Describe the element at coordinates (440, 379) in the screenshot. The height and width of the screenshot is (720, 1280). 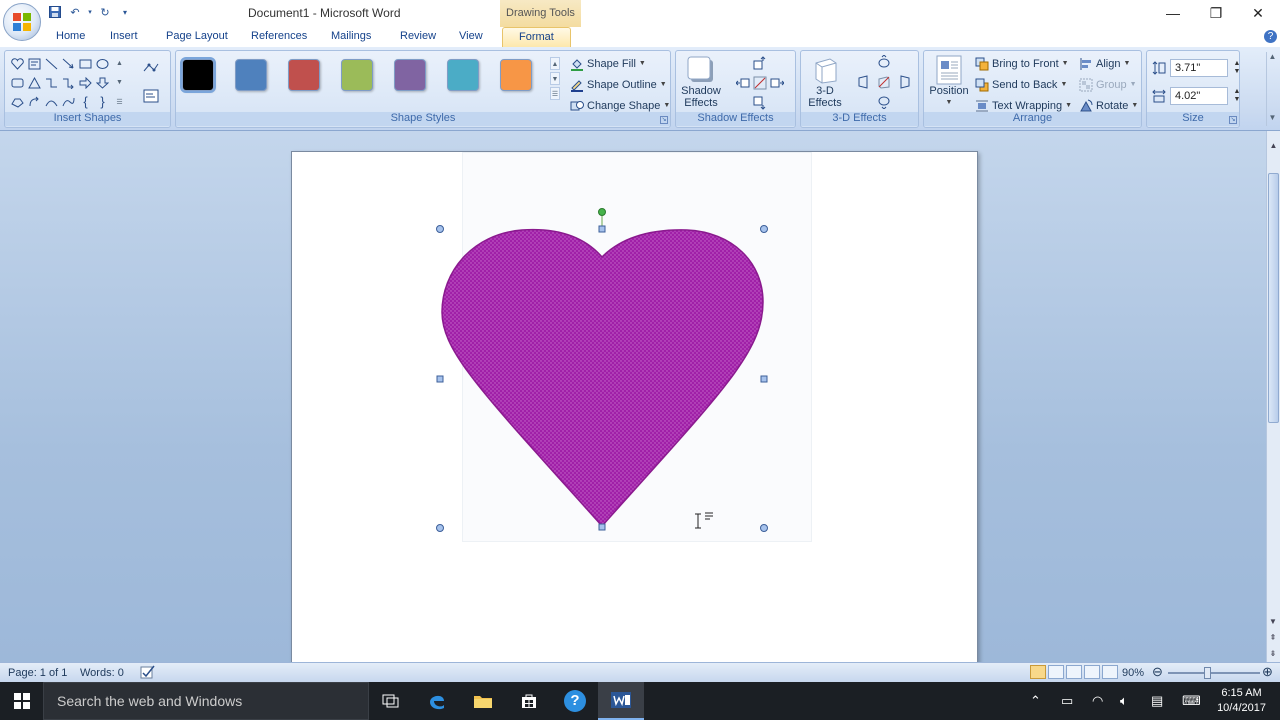
I see `resize-handle-left` at that location.